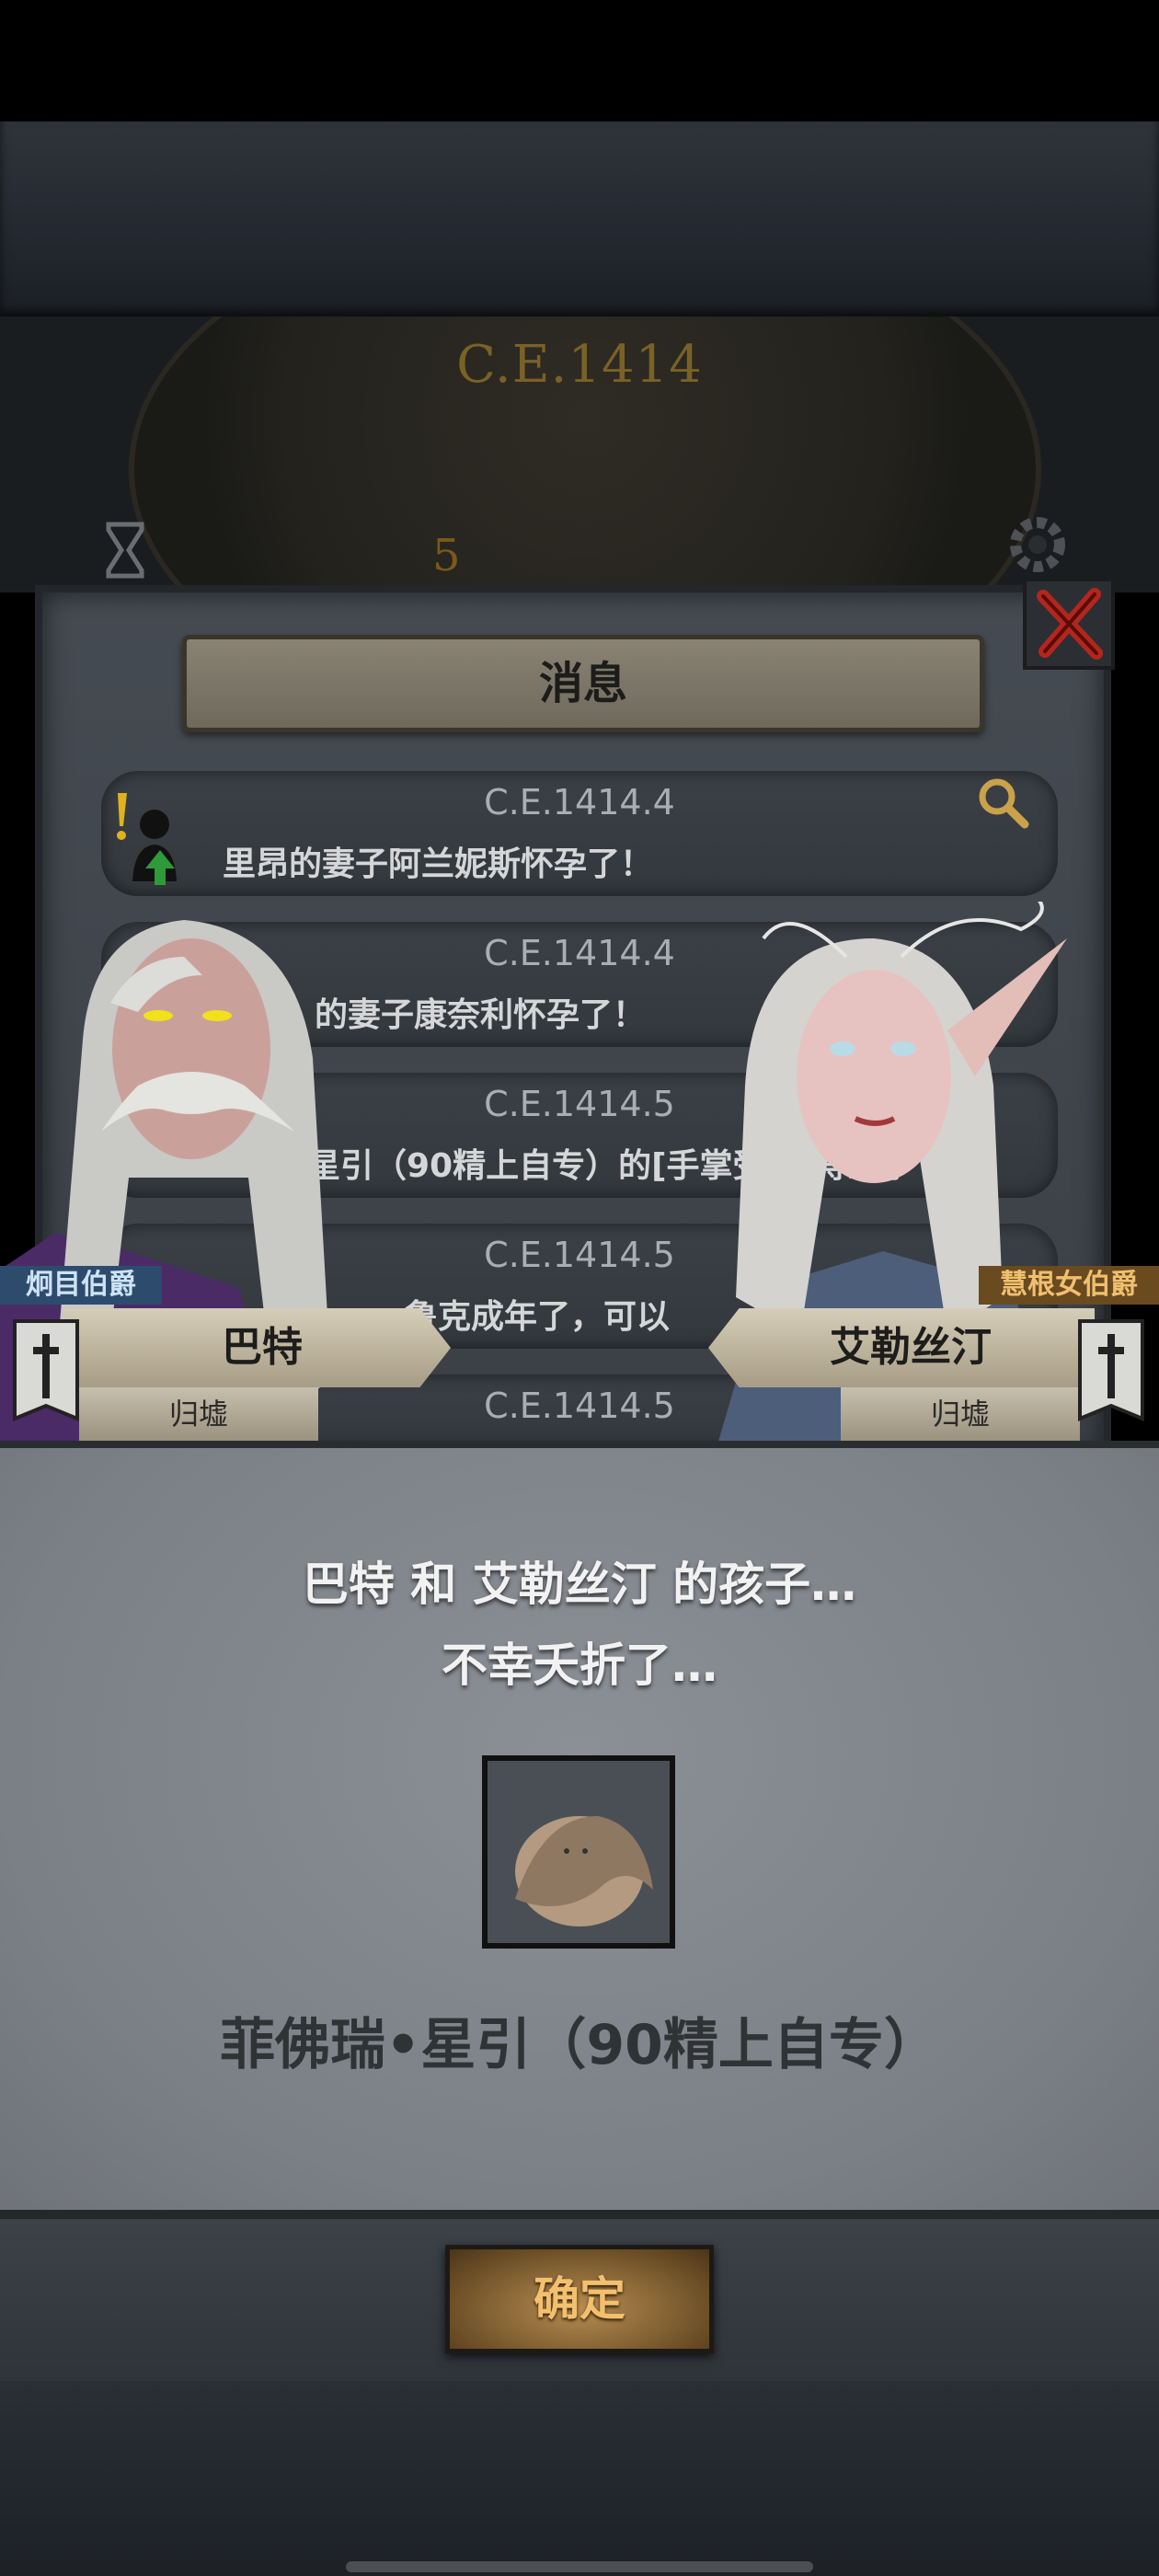 The height and width of the screenshot is (2576, 1159). I want to click on title-badge-left: 炯目伯爵, so click(81, 1285).